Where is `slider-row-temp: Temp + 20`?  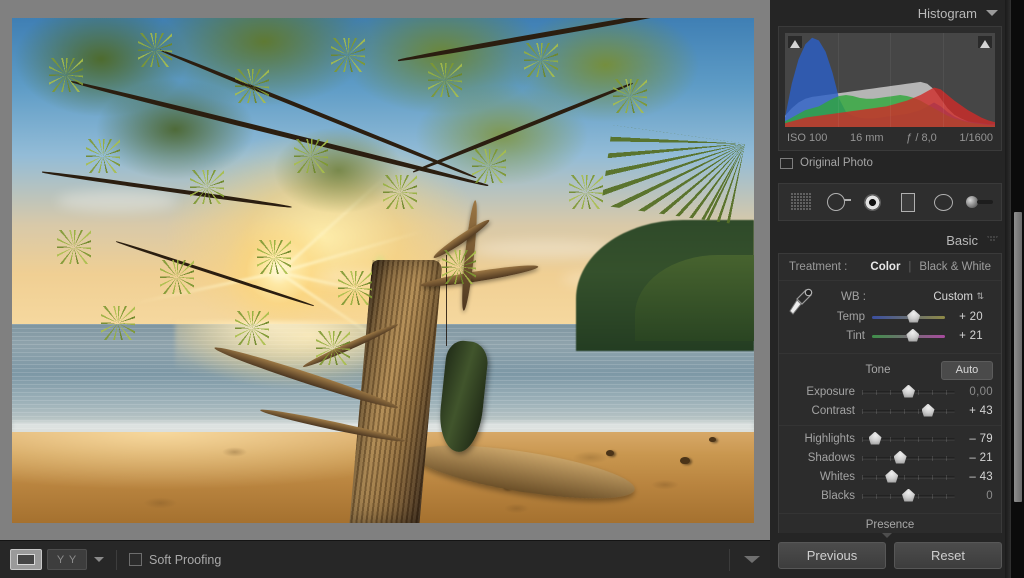 slider-row-temp: Temp + 20 is located at coordinates (890, 316).